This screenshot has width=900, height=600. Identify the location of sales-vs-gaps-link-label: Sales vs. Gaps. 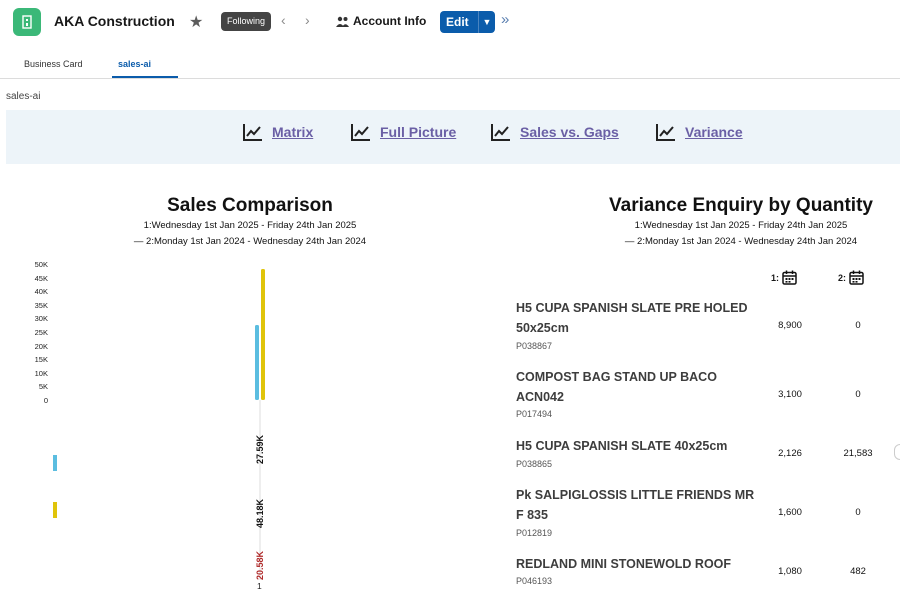
(569, 132).